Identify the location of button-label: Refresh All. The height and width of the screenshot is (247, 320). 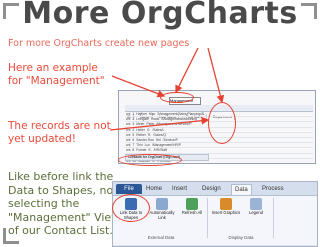
(192, 212).